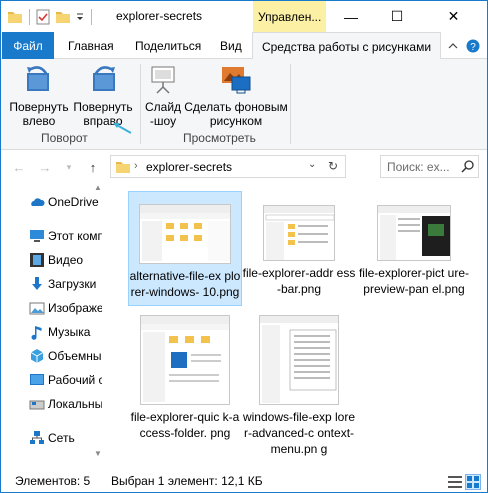 This screenshot has height=493, width=488. I want to click on nav-item-music: Музыка, so click(51, 332).